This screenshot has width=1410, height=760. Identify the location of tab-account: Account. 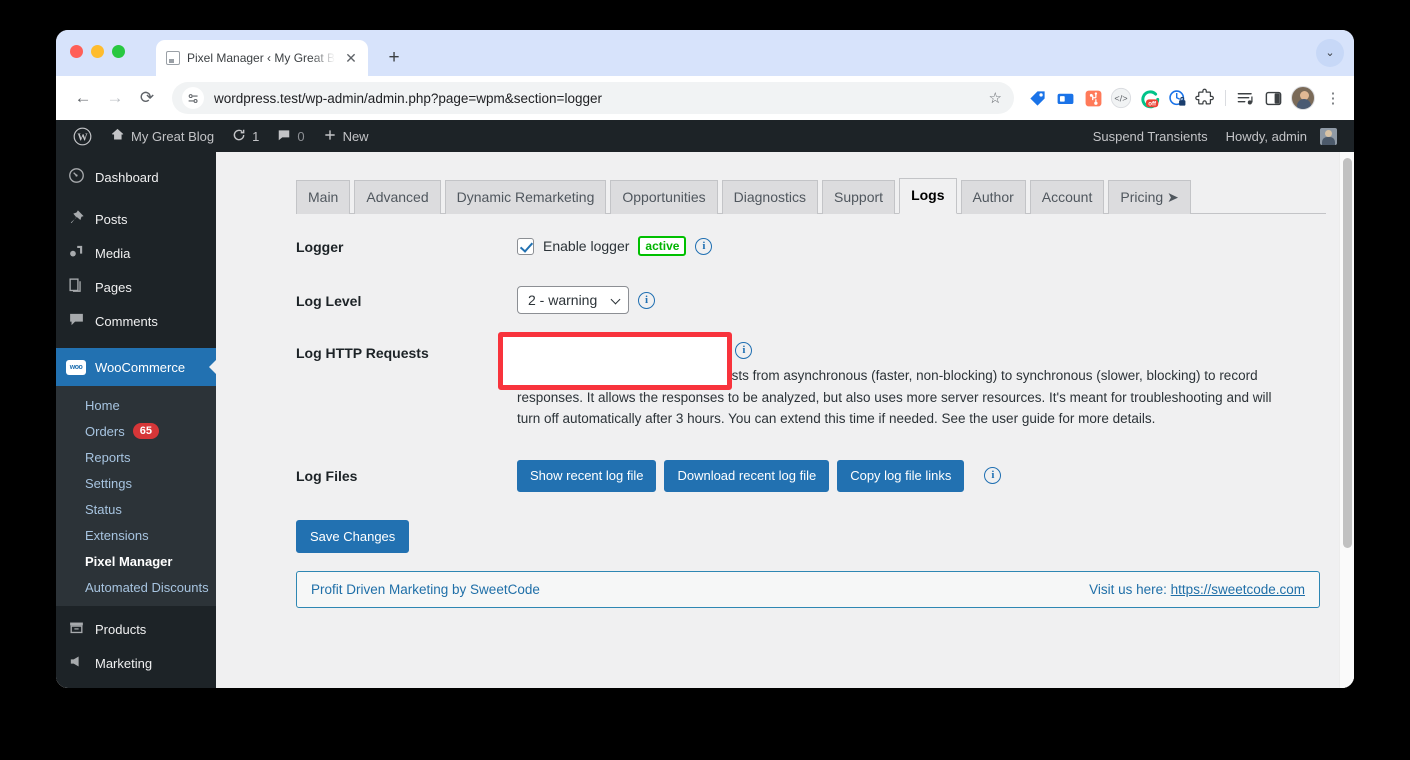
(1067, 197).